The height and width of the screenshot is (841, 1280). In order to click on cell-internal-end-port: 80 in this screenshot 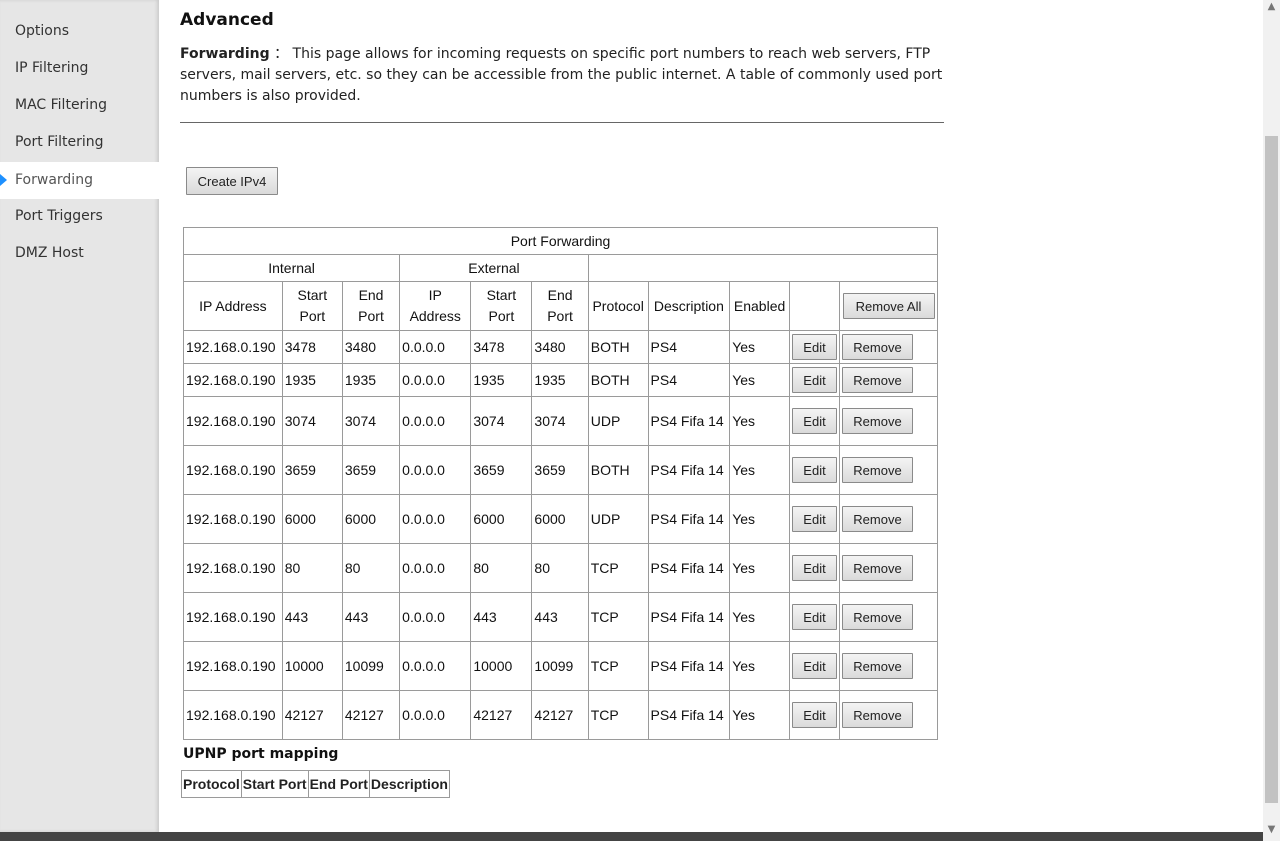, I will do `click(371, 568)`.